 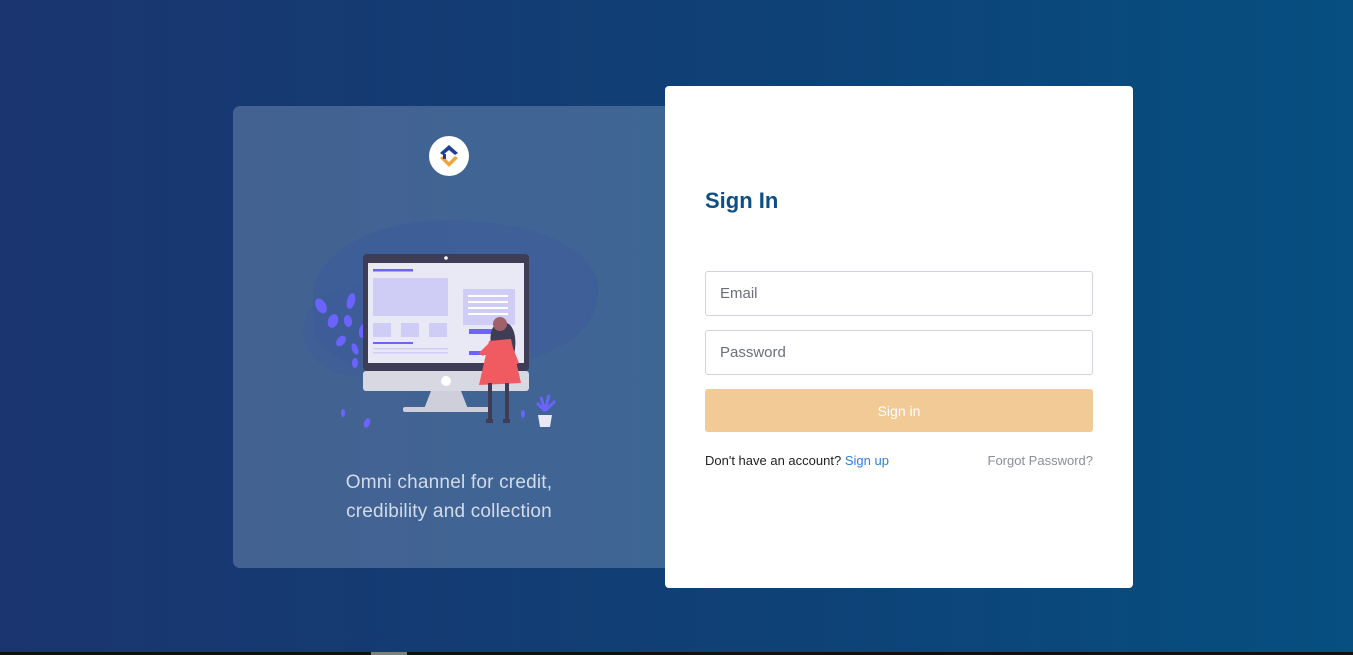 I want to click on brand-tagline-line-1: Omni channel for credit,, so click(x=449, y=482).